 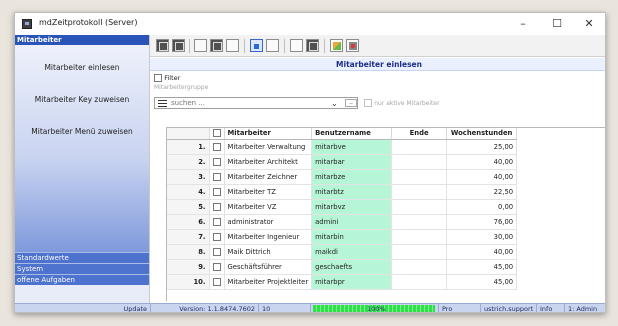 I want to click on keyboard-icon, so click(x=296, y=45).